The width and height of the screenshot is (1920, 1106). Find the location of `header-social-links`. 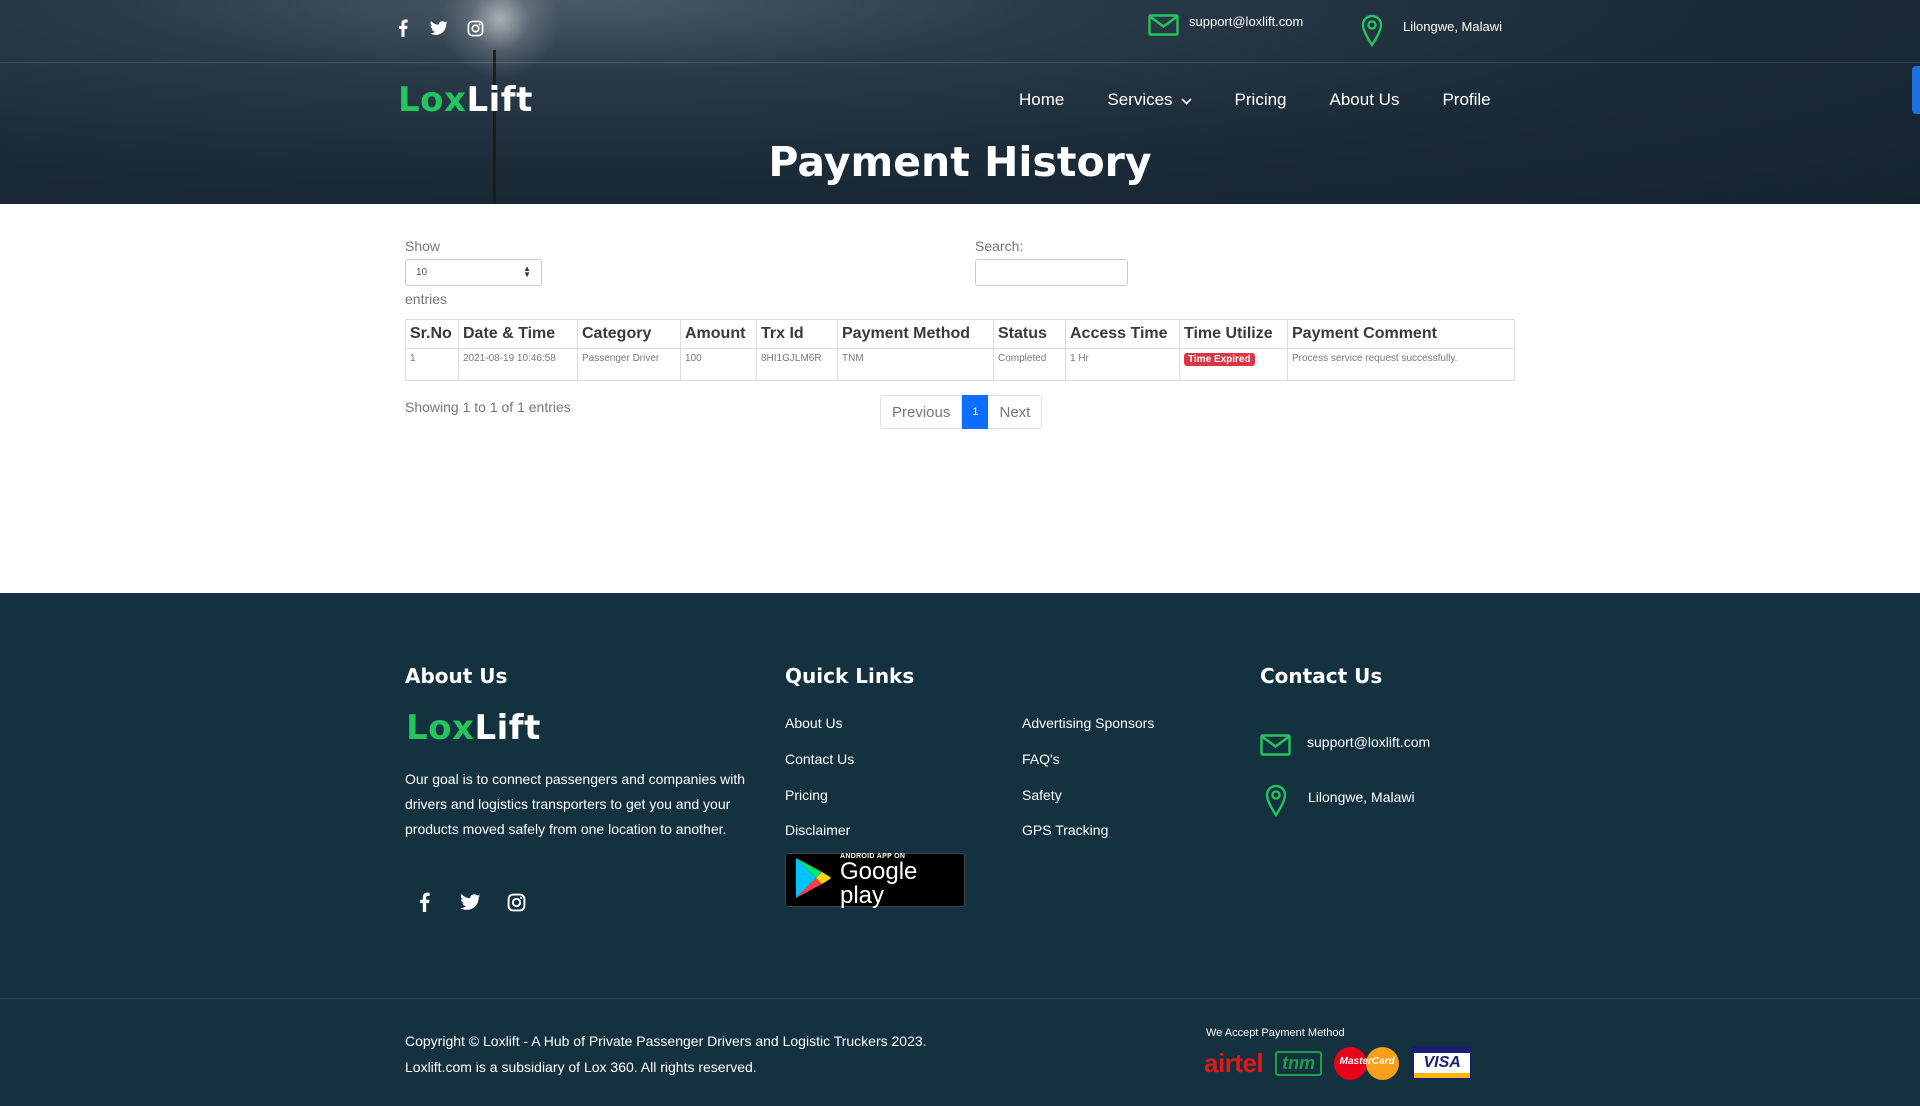

header-social-links is located at coordinates (439, 28).